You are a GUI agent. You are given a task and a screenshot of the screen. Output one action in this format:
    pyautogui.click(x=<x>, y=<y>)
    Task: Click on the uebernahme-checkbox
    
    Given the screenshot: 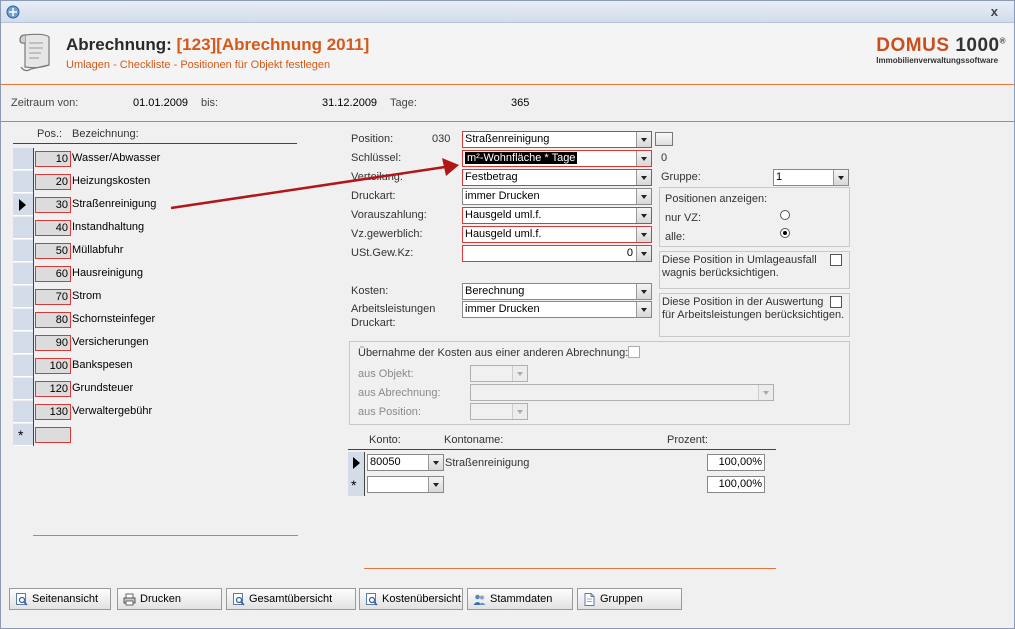 What is the action you would take?
    pyautogui.click(x=634, y=352)
    